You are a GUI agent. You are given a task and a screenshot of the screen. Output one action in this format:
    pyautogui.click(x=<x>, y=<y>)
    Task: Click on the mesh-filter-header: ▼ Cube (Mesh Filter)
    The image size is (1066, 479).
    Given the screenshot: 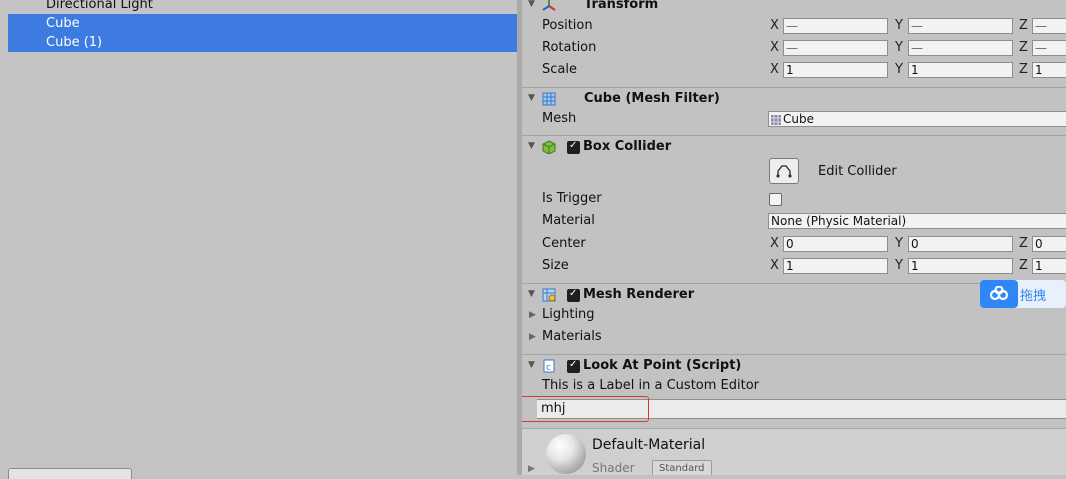 What is the action you would take?
    pyautogui.click(x=794, y=98)
    